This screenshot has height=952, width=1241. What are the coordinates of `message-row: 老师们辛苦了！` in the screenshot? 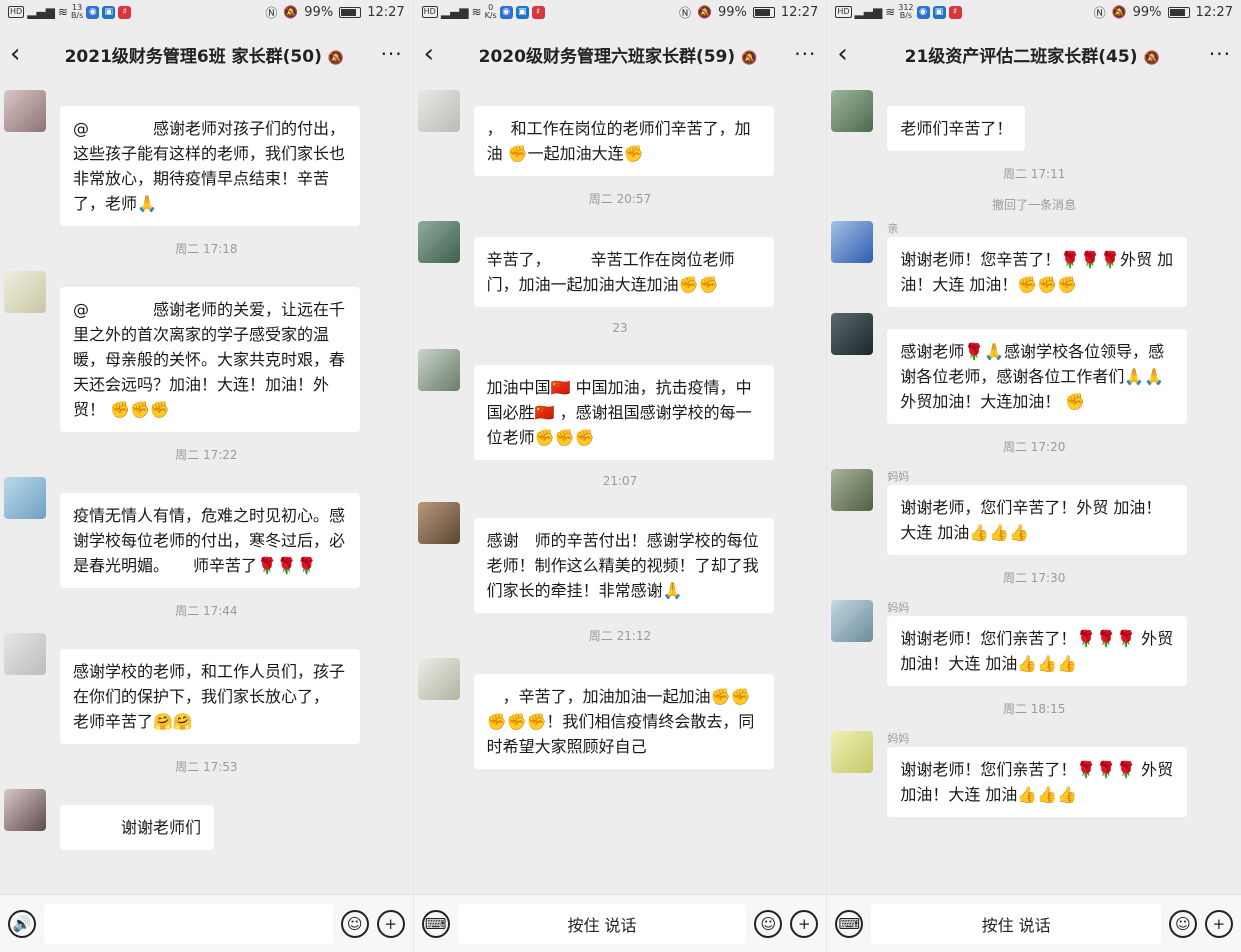 It's located at (1034, 120).